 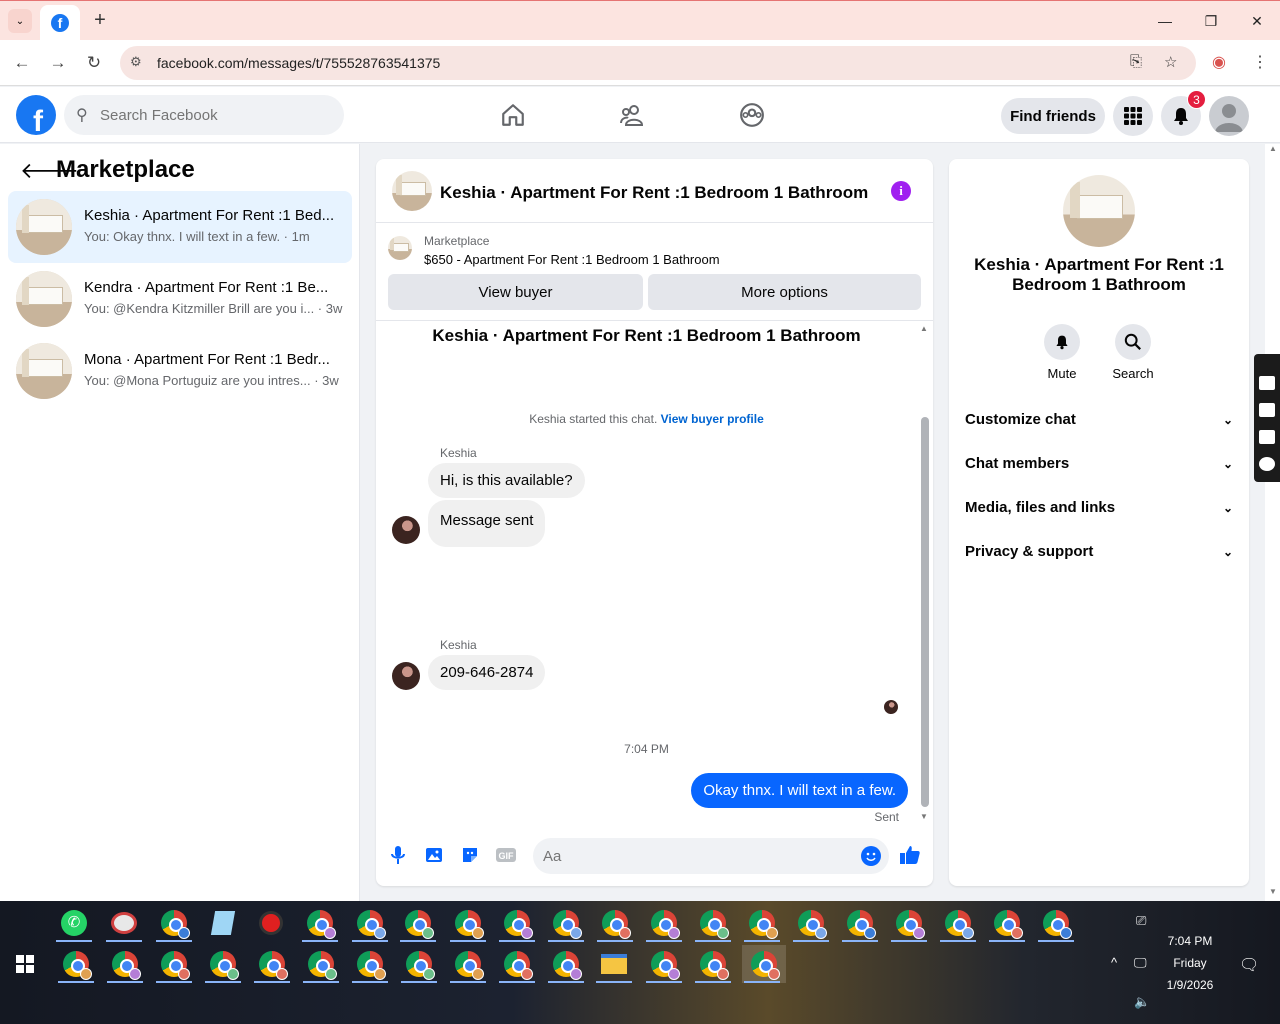 I want to click on sticker-icon, so click(x=470, y=855).